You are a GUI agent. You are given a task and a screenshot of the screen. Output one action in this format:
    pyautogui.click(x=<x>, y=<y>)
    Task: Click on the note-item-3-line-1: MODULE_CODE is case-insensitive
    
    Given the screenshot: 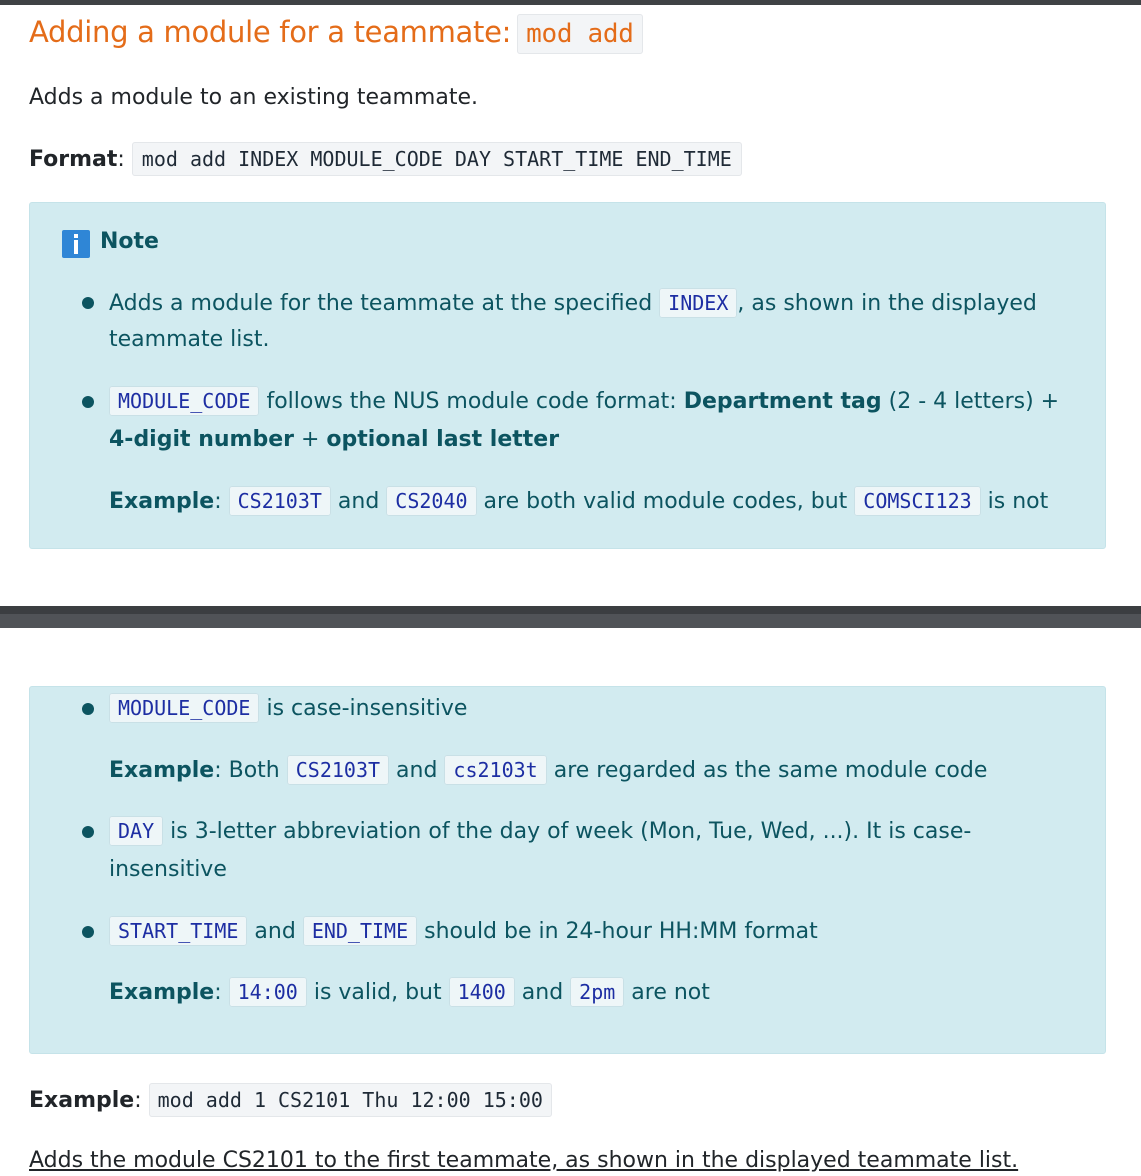 What is the action you would take?
    pyautogui.click(x=288, y=708)
    